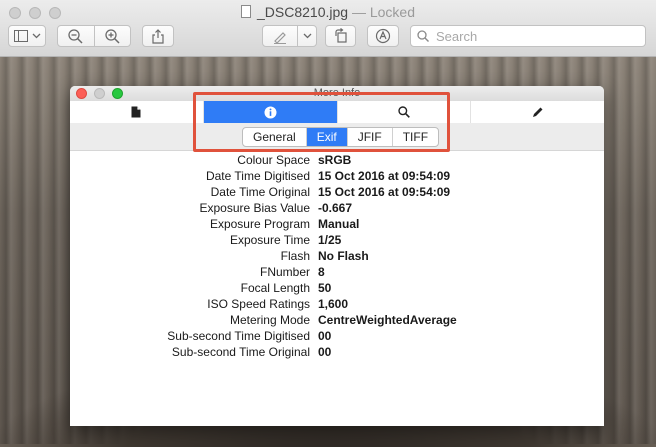 The width and height of the screenshot is (656, 447). I want to click on exif-row: Exposure Time 1/25, so click(337, 240).